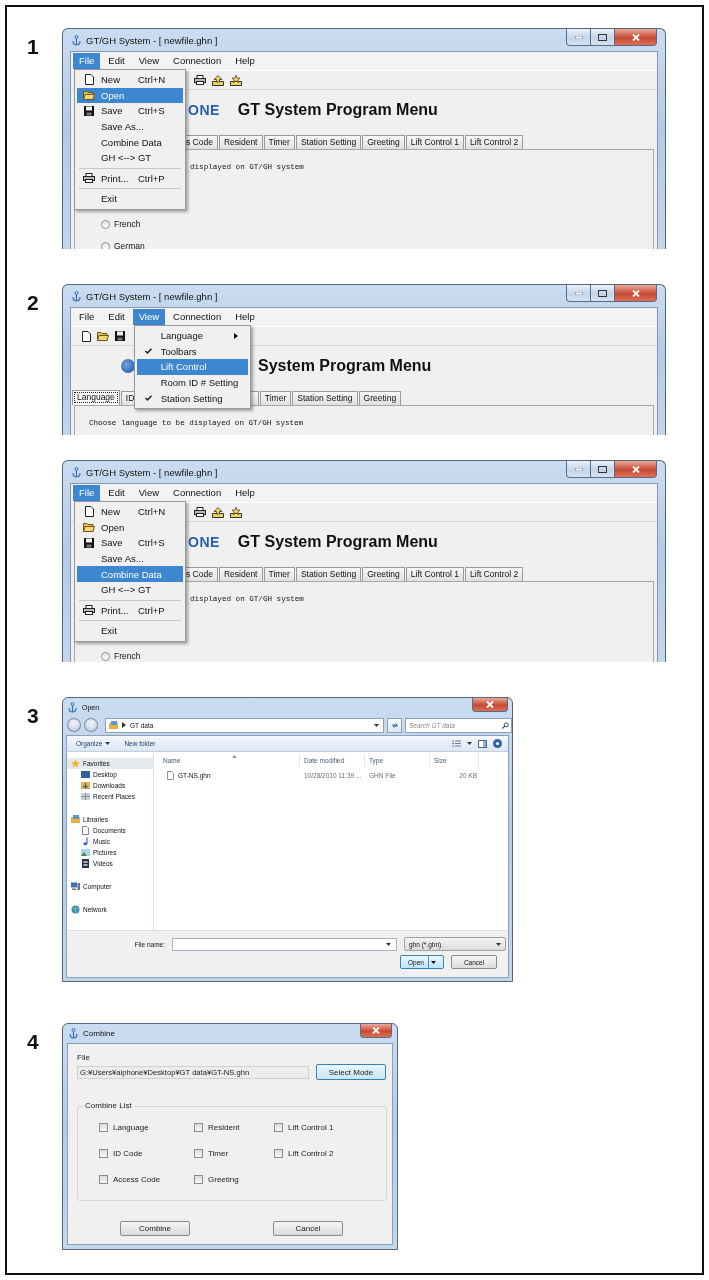 Image resolution: width=709 pixels, height=1280 pixels. What do you see at coordinates (311, 1153) in the screenshot?
I see `checkbox-label: Lift Control 2` at bounding box center [311, 1153].